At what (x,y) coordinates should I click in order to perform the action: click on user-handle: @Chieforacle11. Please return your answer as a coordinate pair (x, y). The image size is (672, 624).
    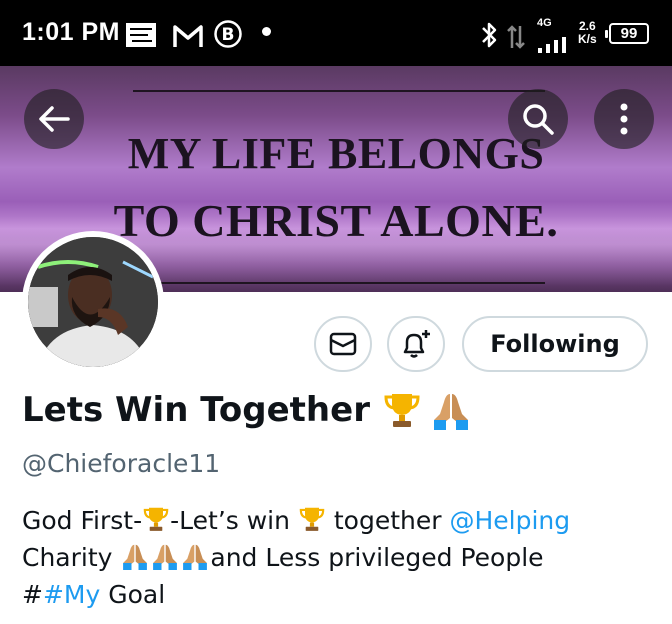
    Looking at the image, I should click on (121, 463).